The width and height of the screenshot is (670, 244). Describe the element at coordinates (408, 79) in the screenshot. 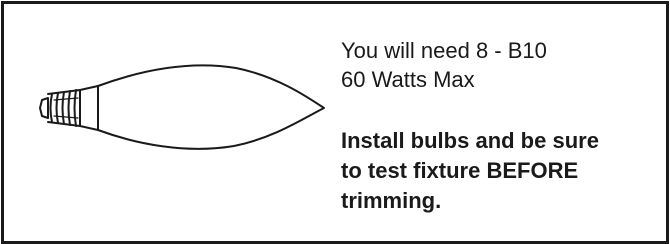

I see `wattage-text: 60 Watts Max` at that location.